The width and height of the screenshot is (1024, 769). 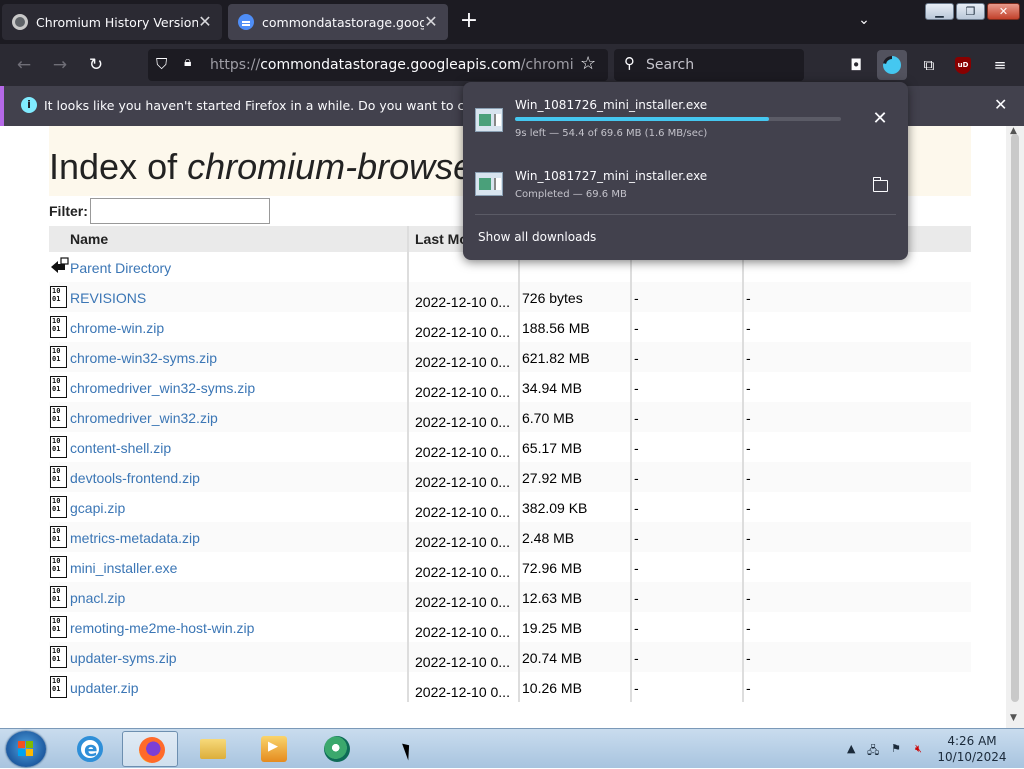 What do you see at coordinates (588, 63) in the screenshot?
I see `bookmark-star-icon: ☆` at bounding box center [588, 63].